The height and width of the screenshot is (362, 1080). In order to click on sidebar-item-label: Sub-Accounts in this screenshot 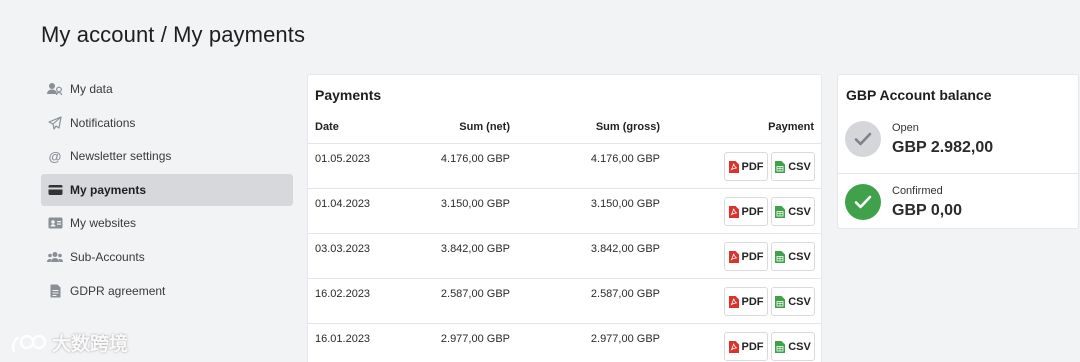, I will do `click(107, 256)`.